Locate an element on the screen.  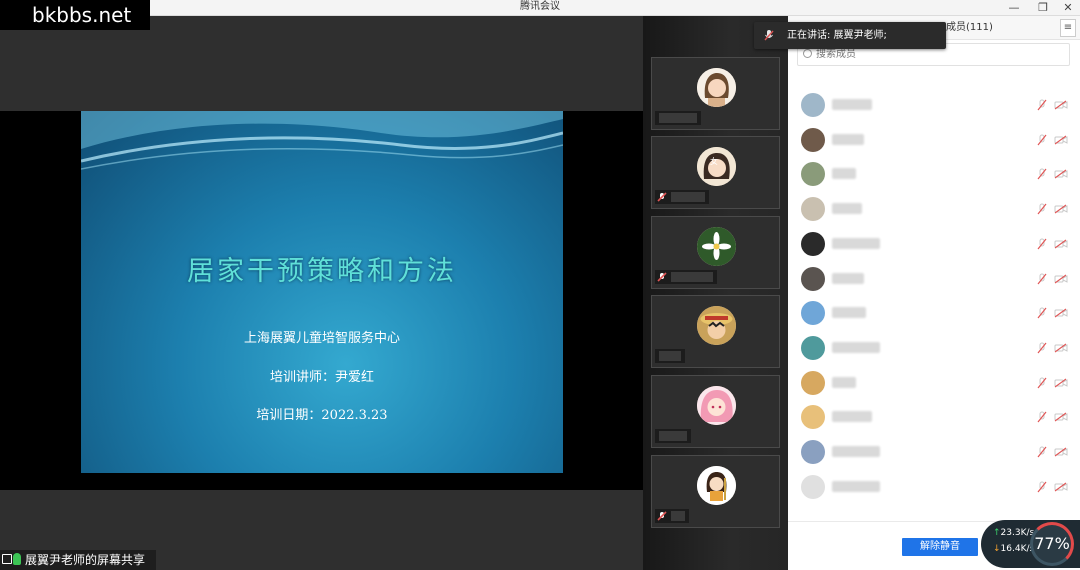
slide-title: 居家干预策略和方法 is located at coordinates (322, 271).